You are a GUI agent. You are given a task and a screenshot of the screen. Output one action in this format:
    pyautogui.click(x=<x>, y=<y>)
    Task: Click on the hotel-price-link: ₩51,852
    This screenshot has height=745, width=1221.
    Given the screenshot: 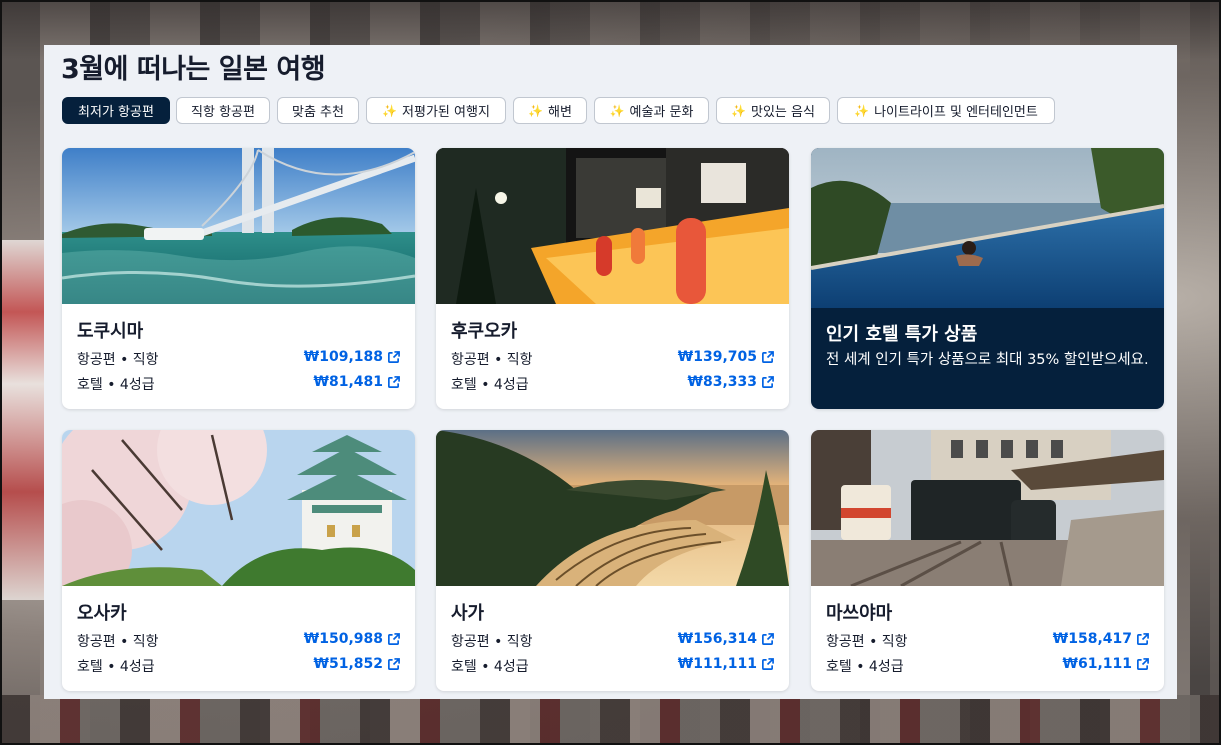 What is the action you would take?
    pyautogui.click(x=357, y=664)
    